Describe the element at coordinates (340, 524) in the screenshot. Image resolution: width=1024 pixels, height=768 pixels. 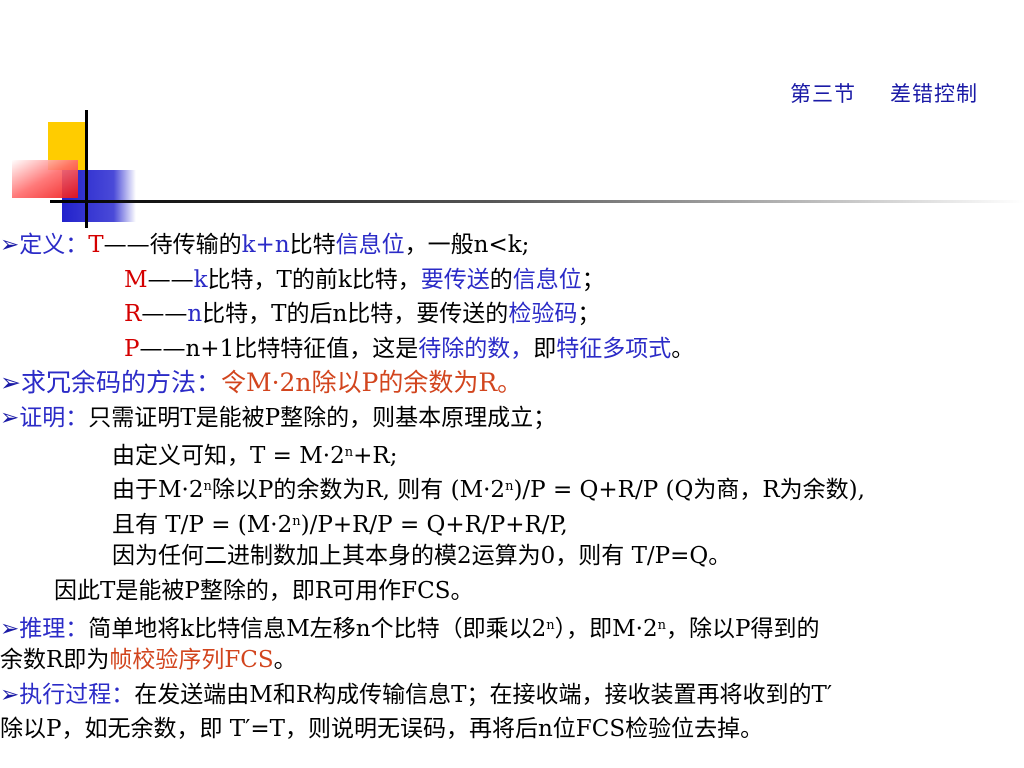
I see `proof-line-4: 且有 T/P = (M·2n)/P+R/P = Q+R/P+R/P,` at that location.